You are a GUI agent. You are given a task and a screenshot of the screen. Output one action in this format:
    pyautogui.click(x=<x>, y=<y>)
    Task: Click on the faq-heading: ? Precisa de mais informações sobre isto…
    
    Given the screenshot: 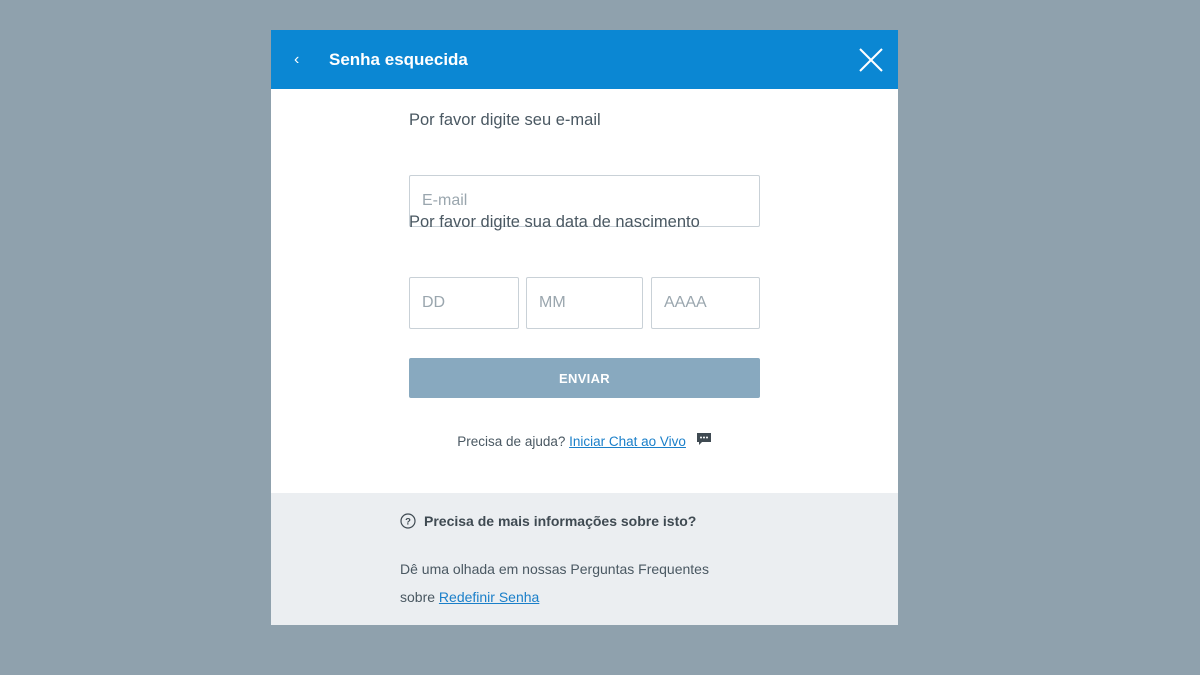 What is the action you would take?
    pyautogui.click(x=548, y=521)
    